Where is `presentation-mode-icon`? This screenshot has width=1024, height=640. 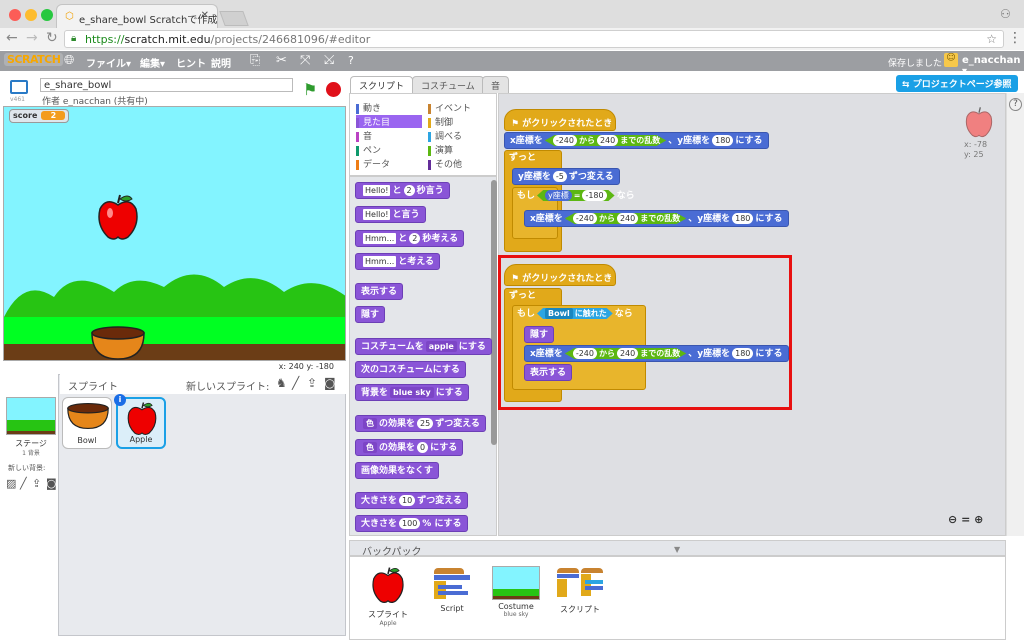 presentation-mode-icon is located at coordinates (19, 87).